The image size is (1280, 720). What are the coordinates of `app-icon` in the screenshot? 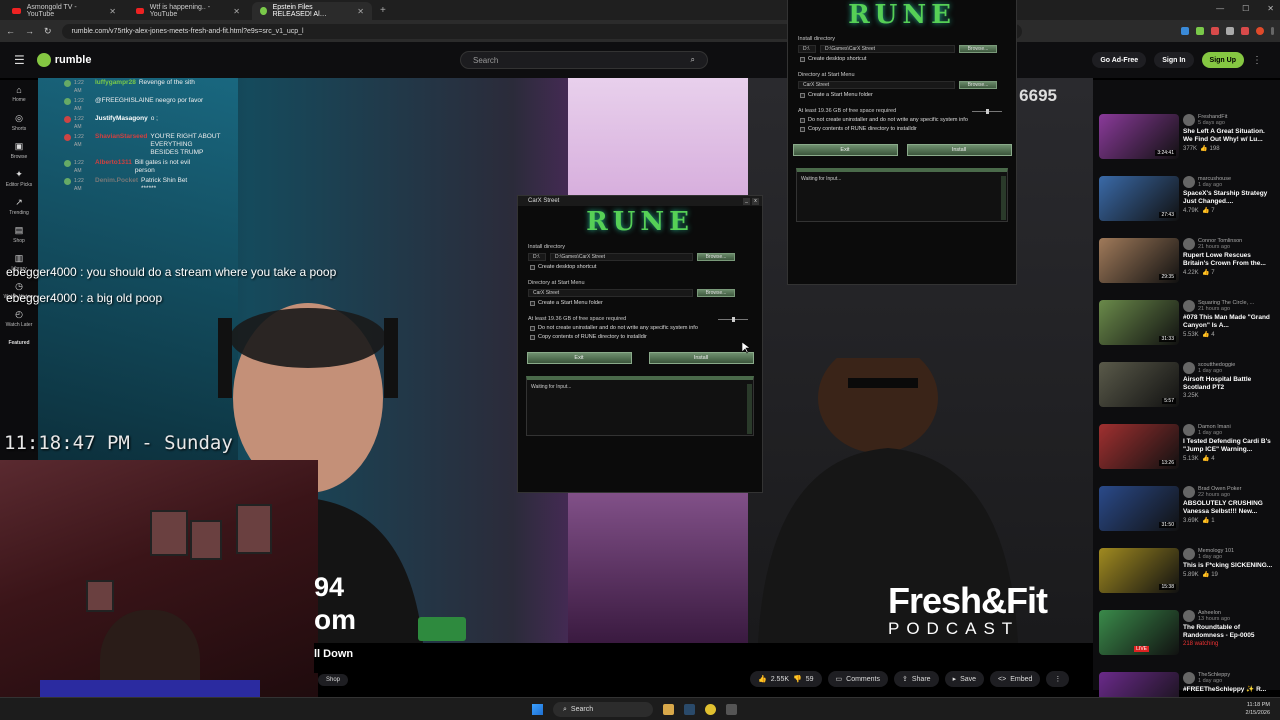 It's located at (731, 709).